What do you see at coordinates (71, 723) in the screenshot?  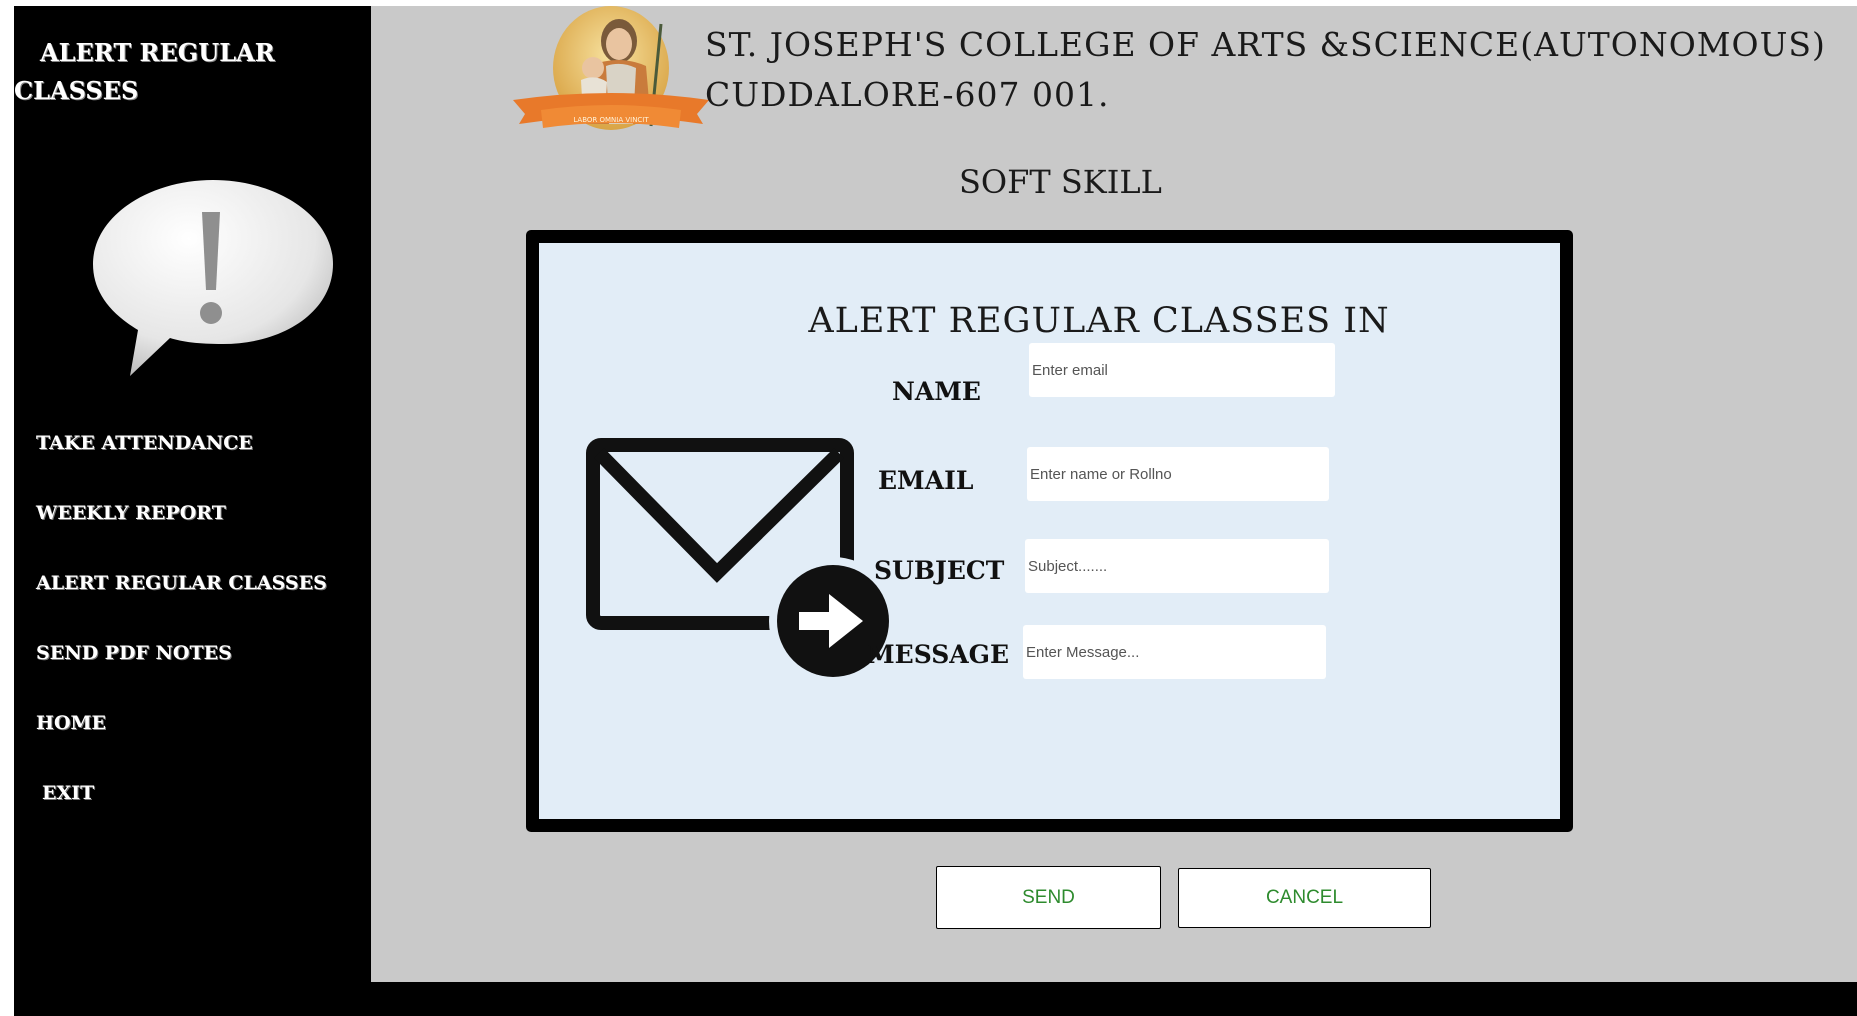 I see `sidebar-item-home: HOME` at bounding box center [71, 723].